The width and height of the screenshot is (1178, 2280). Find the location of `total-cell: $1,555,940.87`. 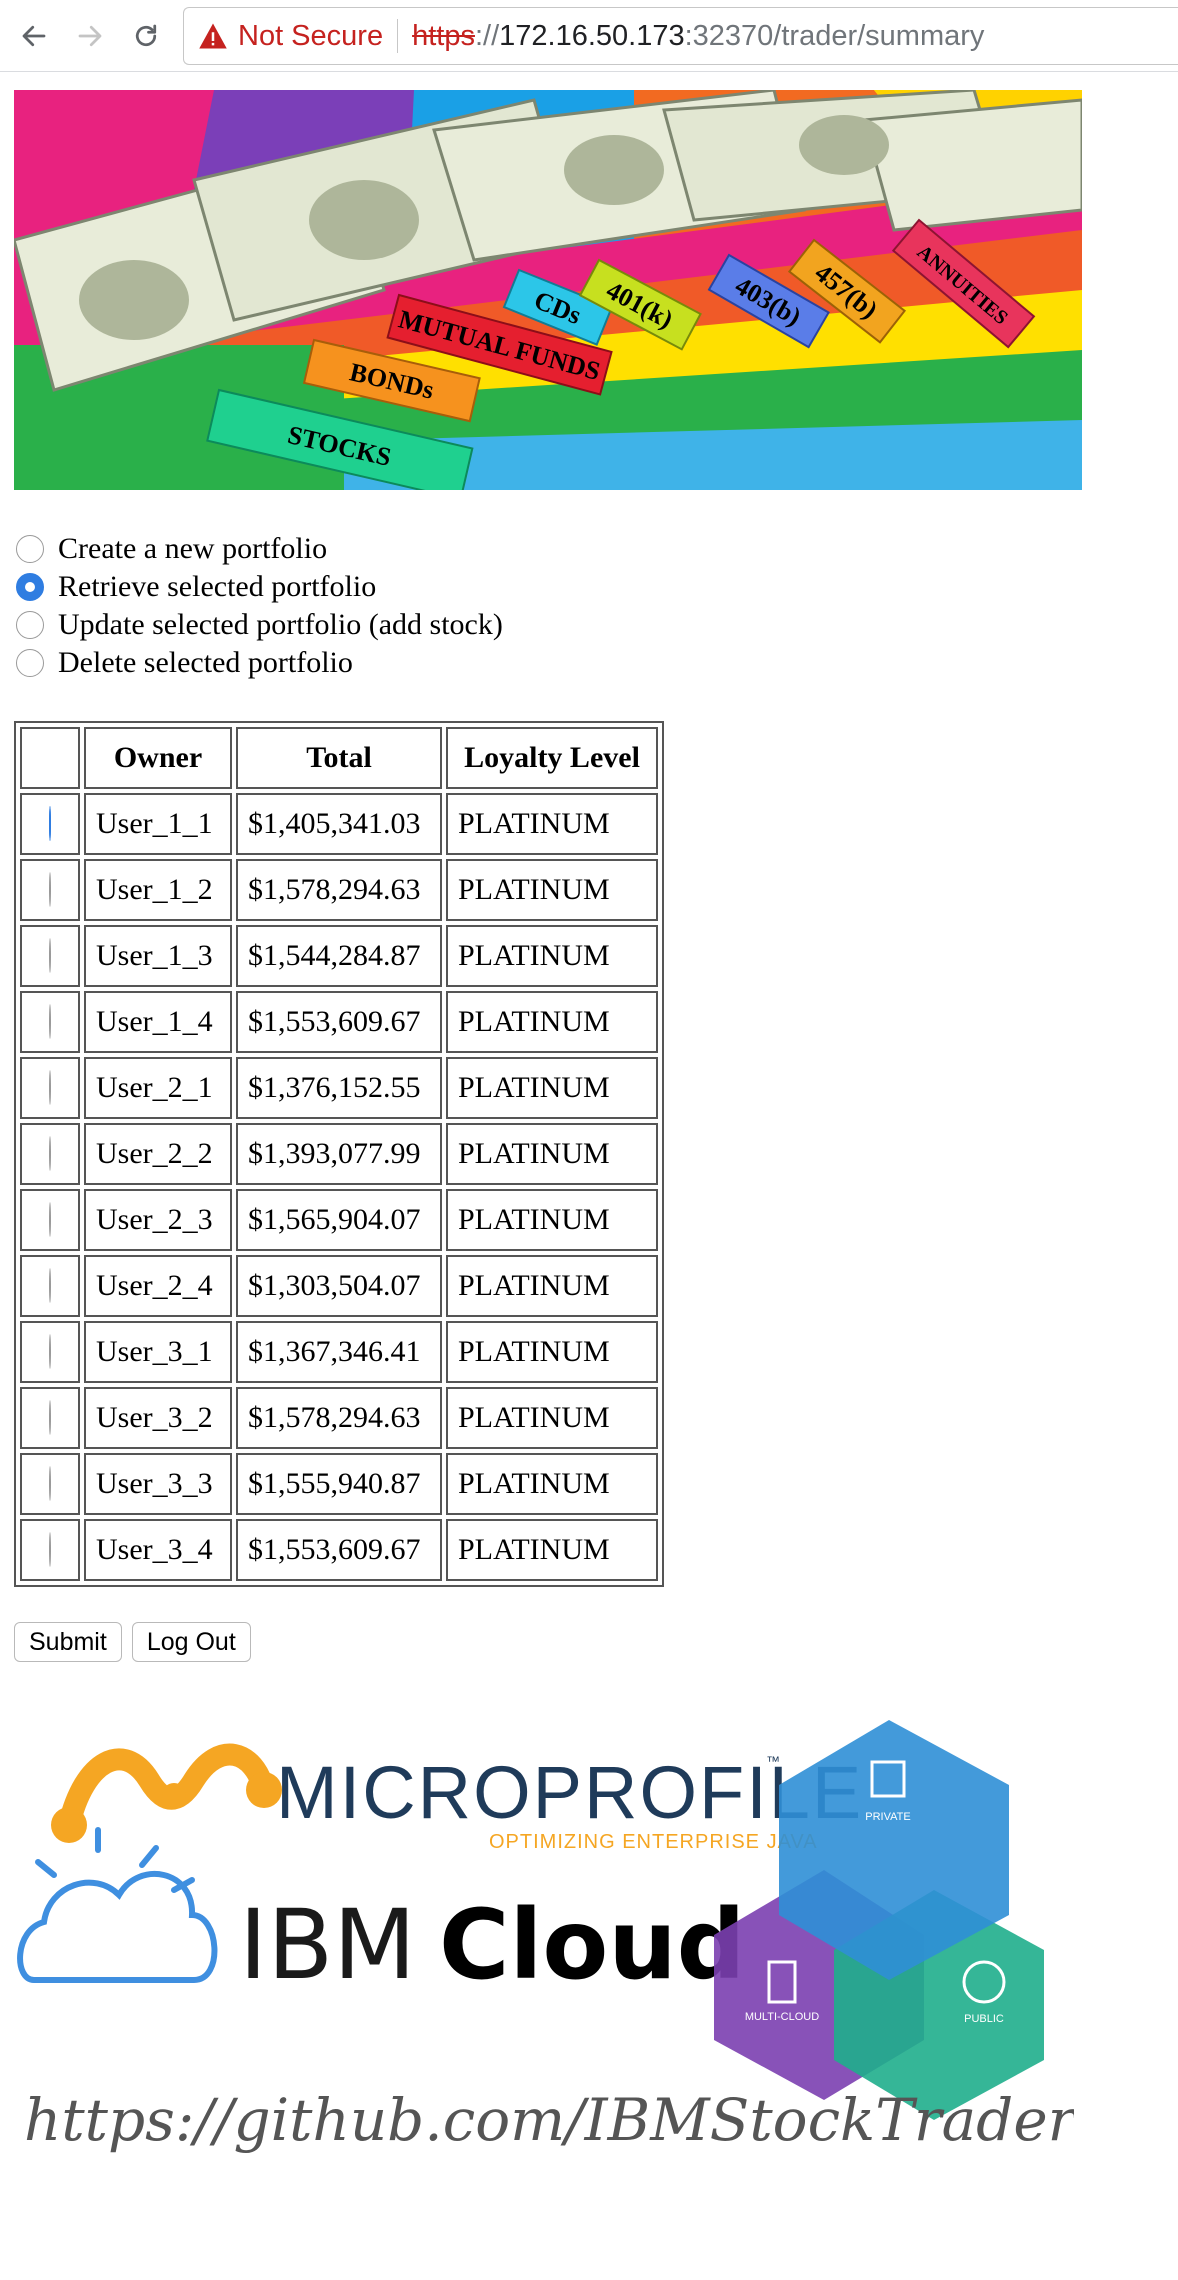

total-cell: $1,555,940.87 is located at coordinates (339, 1484).